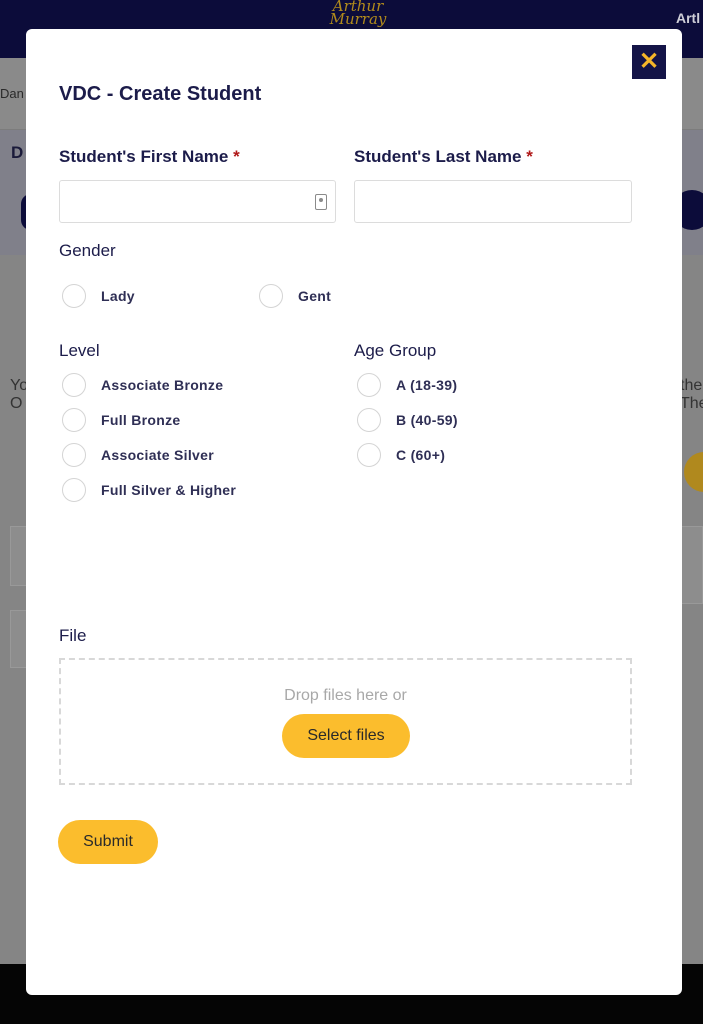 The height and width of the screenshot is (1024, 703). Describe the element at coordinates (346, 736) in the screenshot. I see `select-files-button: Select files` at that location.